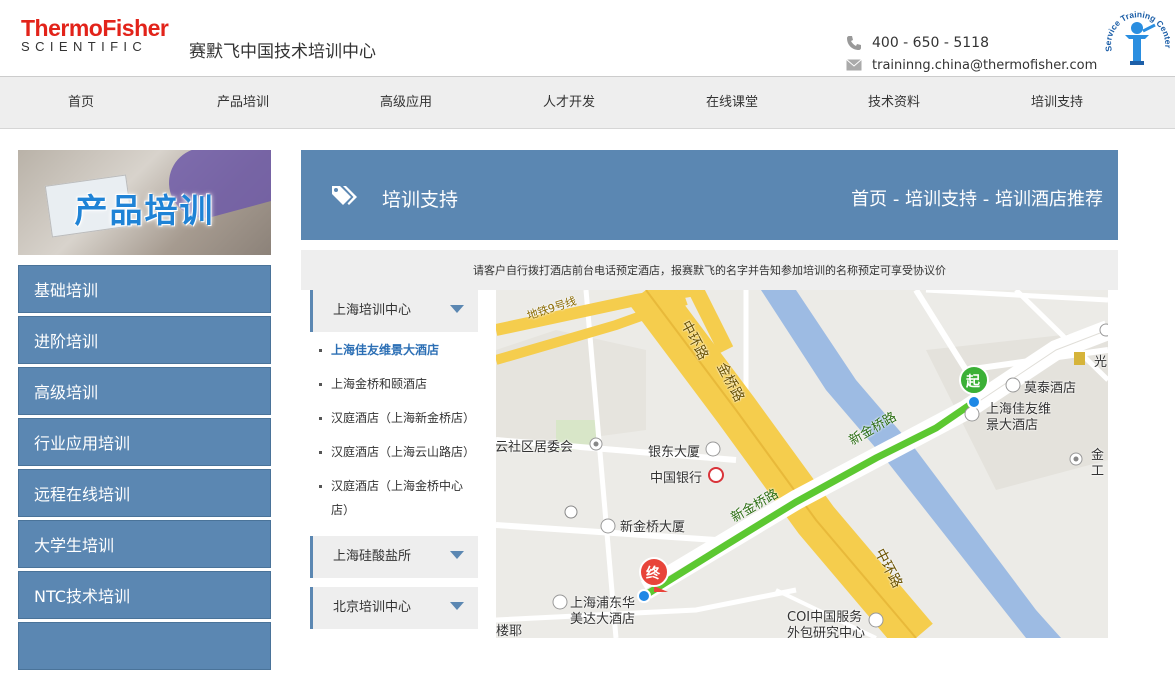 The width and height of the screenshot is (1175, 673). What do you see at coordinates (144, 493) in the screenshot?
I see `sidebar-item-remote: 远程在线培训` at bounding box center [144, 493].